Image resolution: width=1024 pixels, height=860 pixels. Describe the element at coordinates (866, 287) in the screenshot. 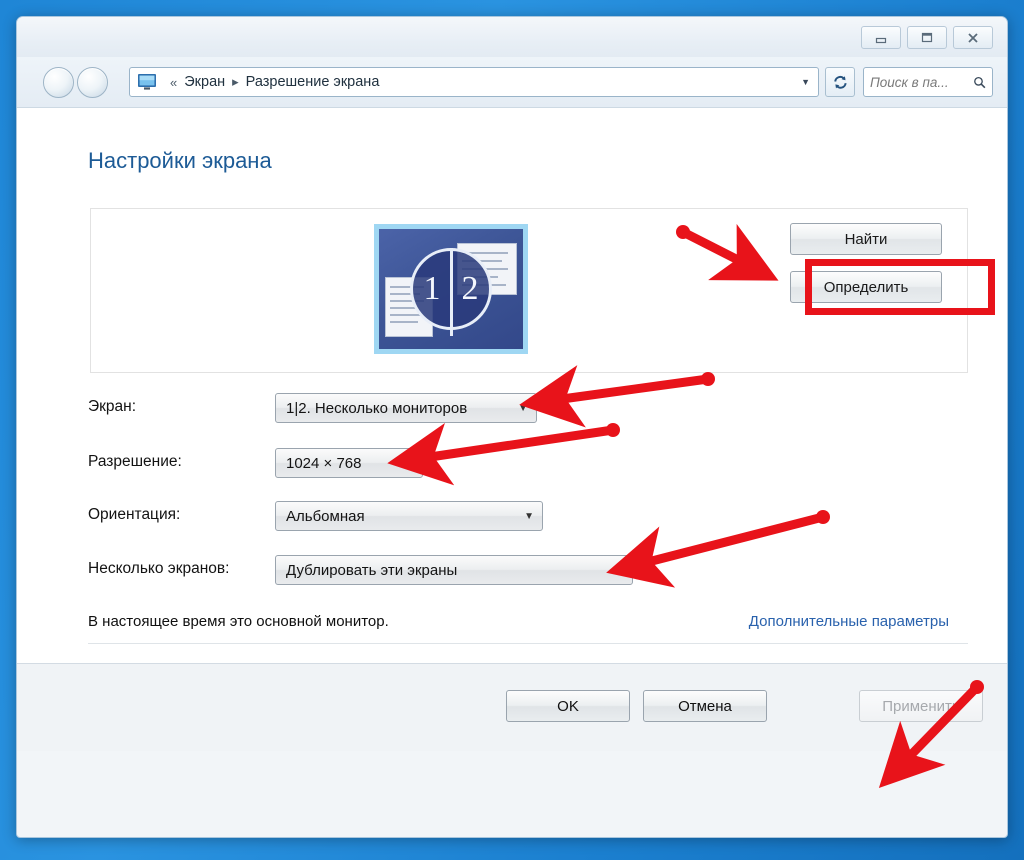

I see `identify-button: Определить` at that location.